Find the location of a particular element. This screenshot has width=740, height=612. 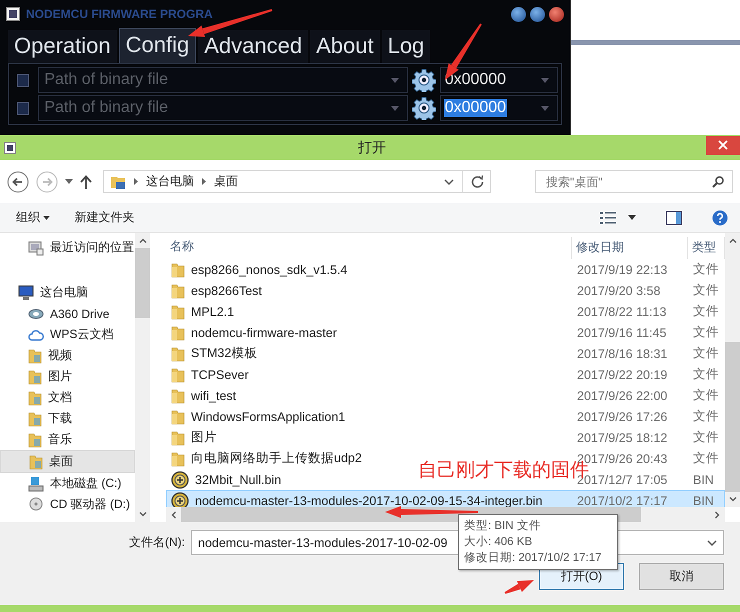

file-date: 2017/9/25 18:12 is located at coordinates (622, 437).